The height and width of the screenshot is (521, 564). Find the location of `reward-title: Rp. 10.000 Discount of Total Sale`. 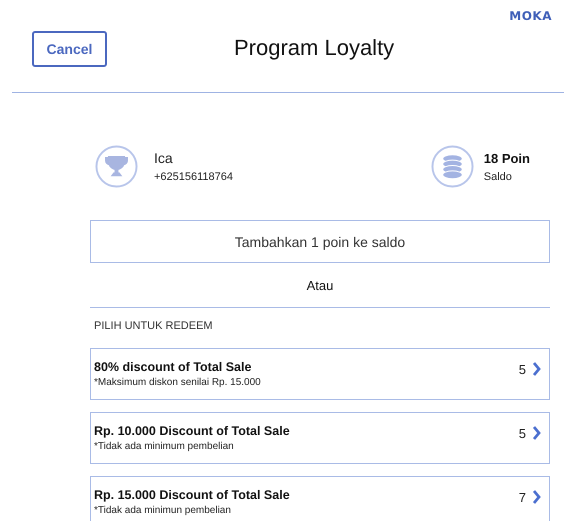

reward-title: Rp. 10.000 Discount of Total Sale is located at coordinates (192, 431).